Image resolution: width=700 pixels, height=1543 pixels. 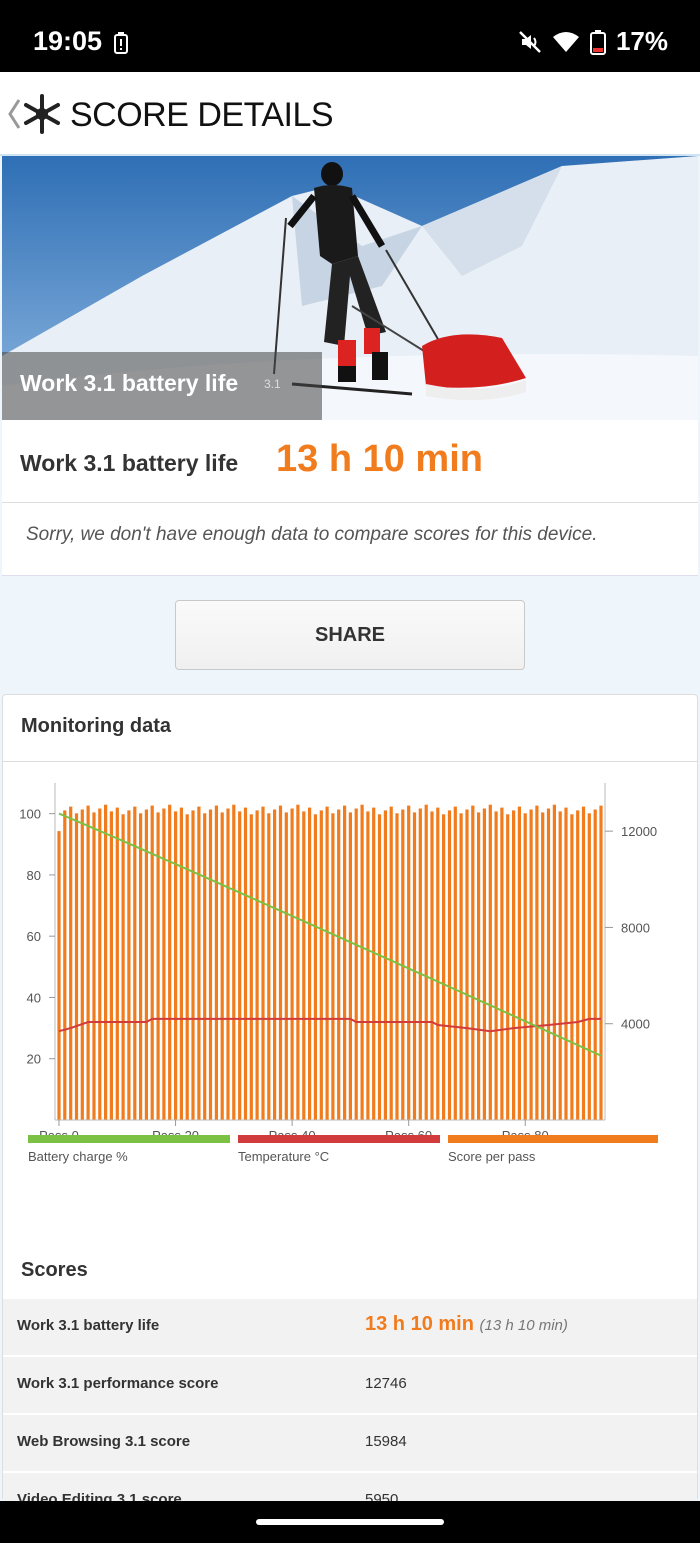 What do you see at coordinates (350, 502) in the screenshot?
I see `divider` at bounding box center [350, 502].